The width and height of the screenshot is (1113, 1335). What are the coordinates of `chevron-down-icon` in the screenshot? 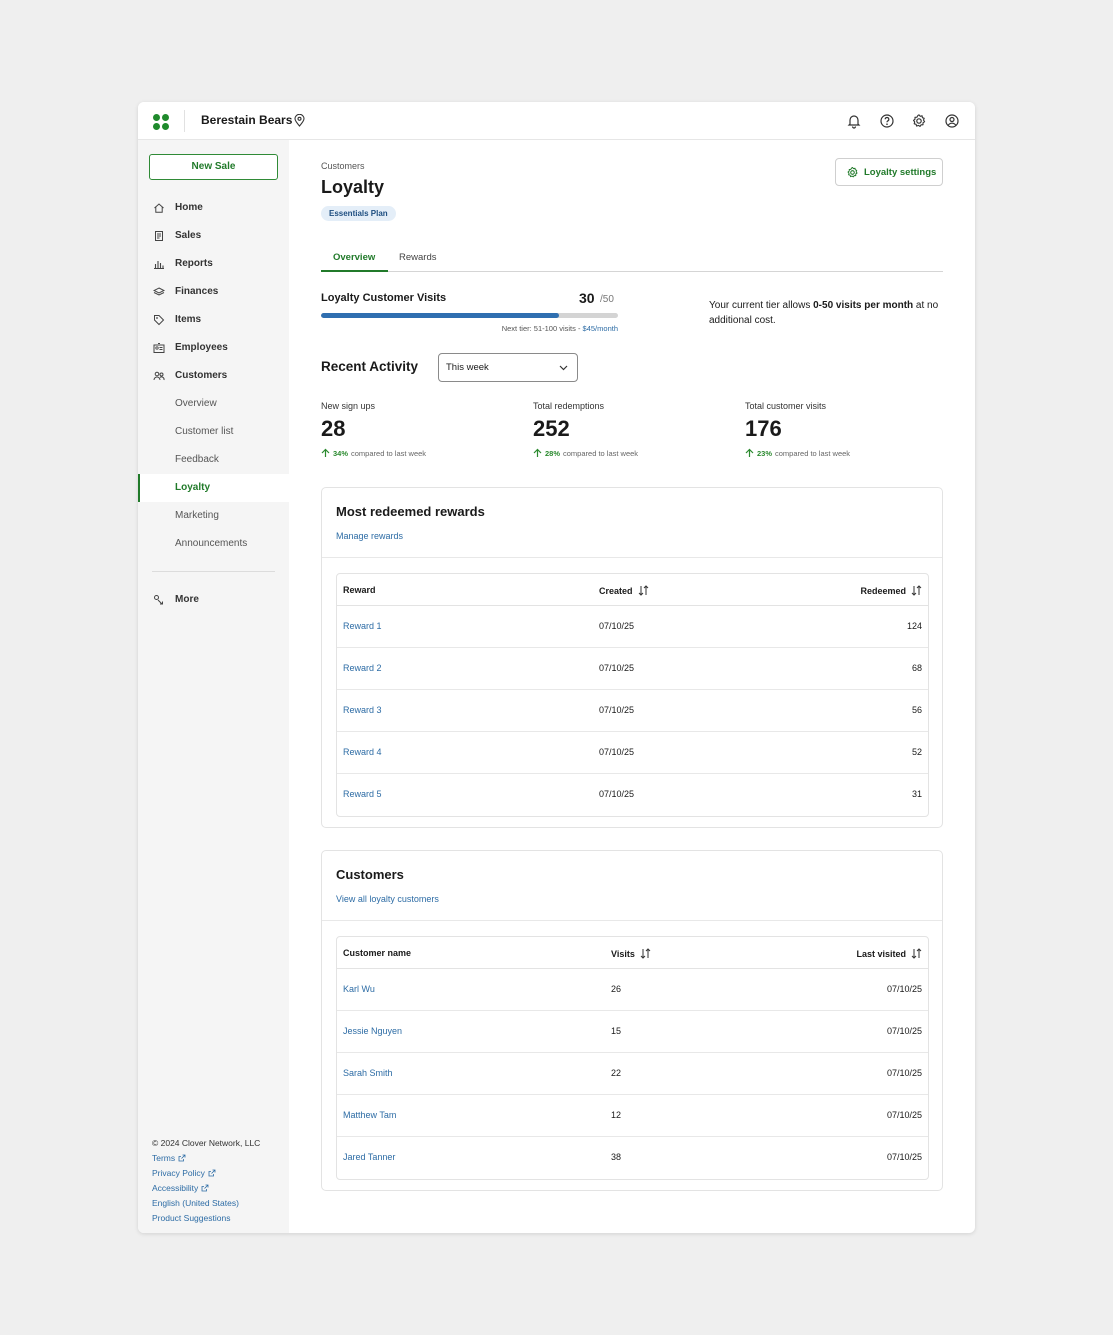 It's located at (563, 368).